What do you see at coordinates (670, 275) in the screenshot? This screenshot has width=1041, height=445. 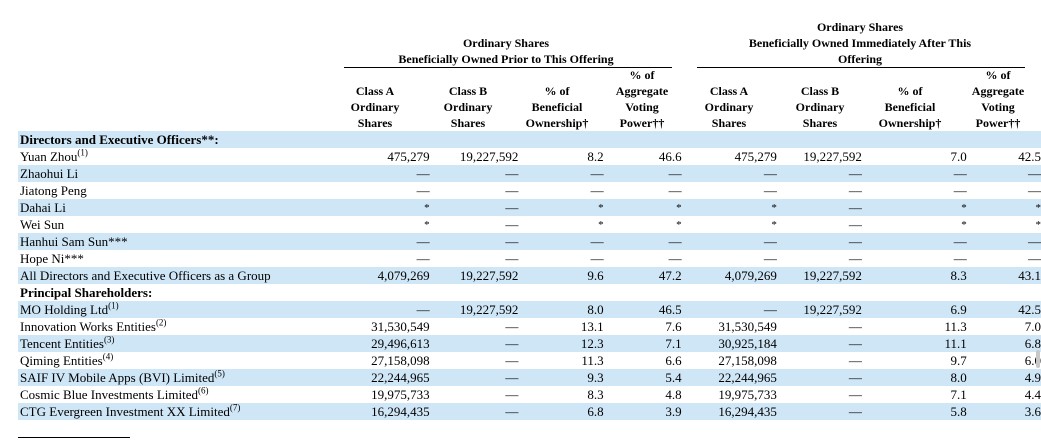 I see `value-text: 47.2` at bounding box center [670, 275].